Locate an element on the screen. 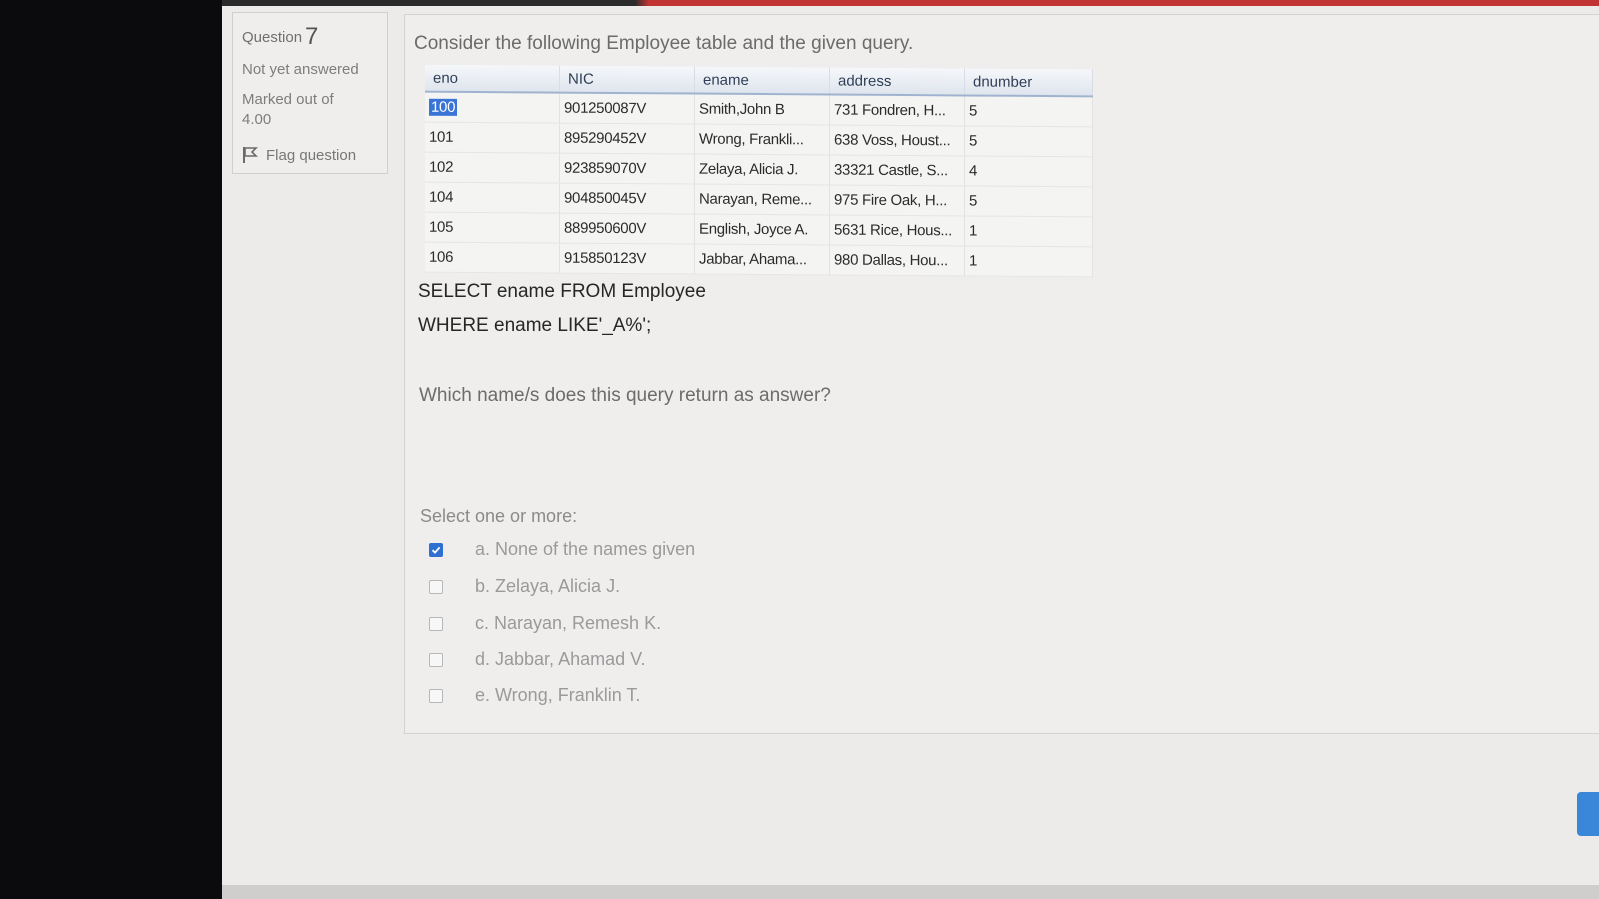 Image resolution: width=1599 pixels, height=899 pixels. checkbox-b is located at coordinates (436, 586).